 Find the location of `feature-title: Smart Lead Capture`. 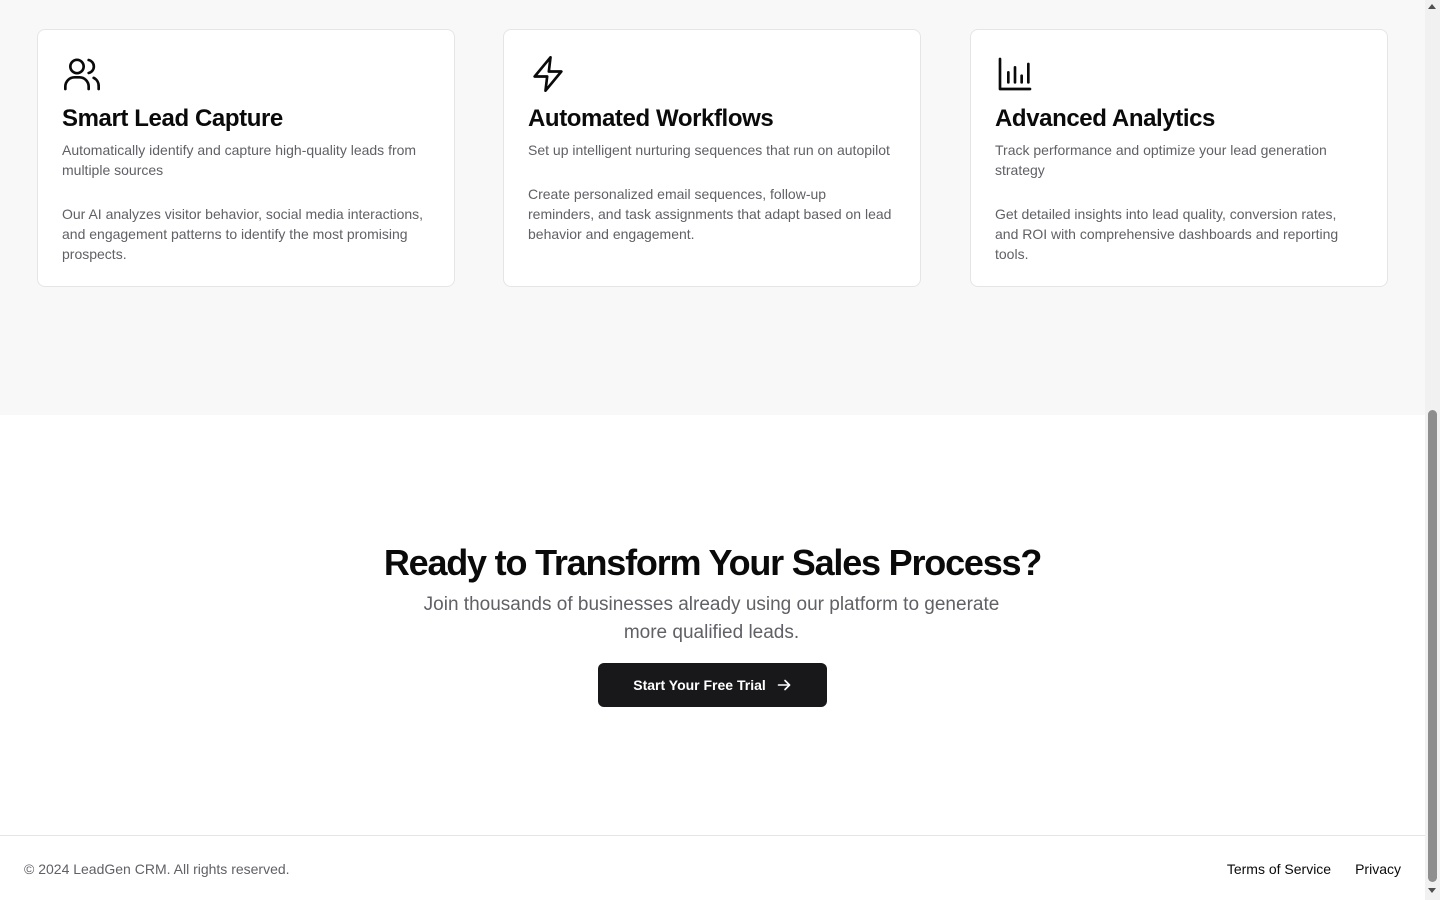

feature-title: Smart Lead Capture is located at coordinates (172, 118).